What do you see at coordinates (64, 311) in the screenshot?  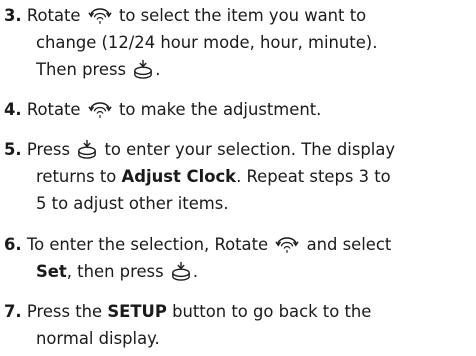 I see `step-text: Press the` at bounding box center [64, 311].